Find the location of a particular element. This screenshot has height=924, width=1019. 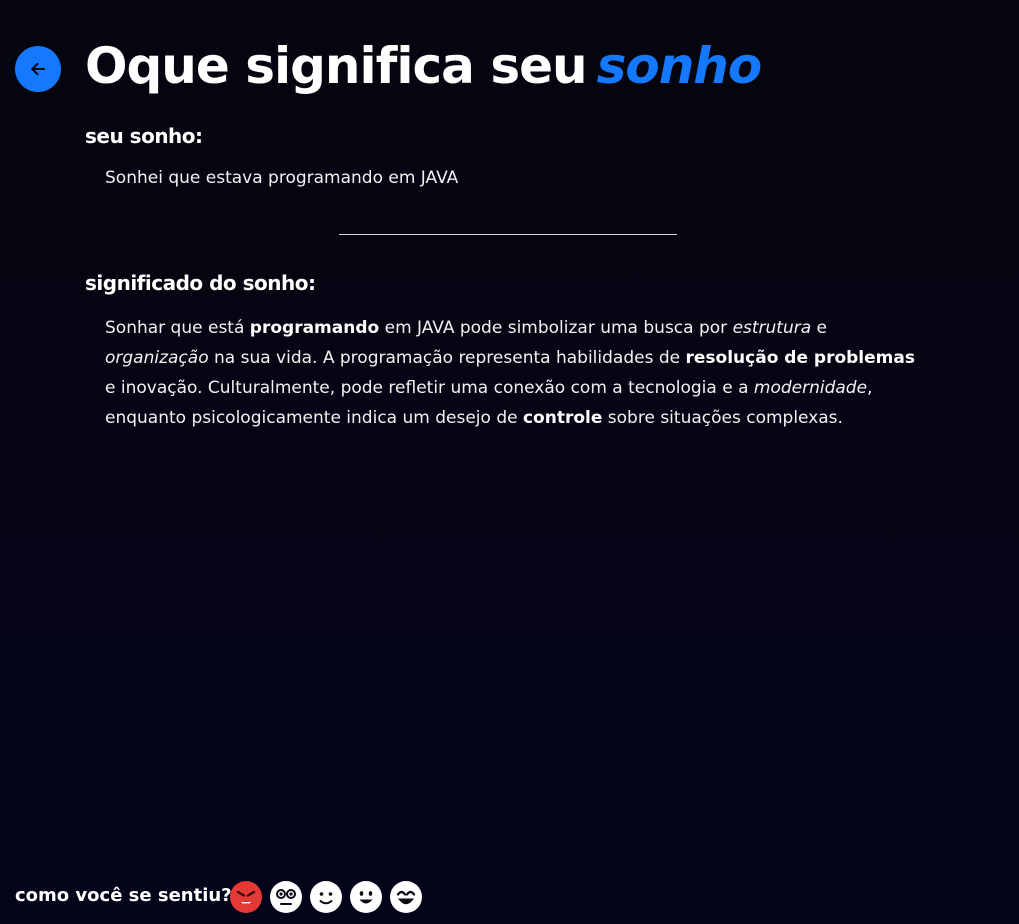

arrow-left-icon is located at coordinates (38, 69).